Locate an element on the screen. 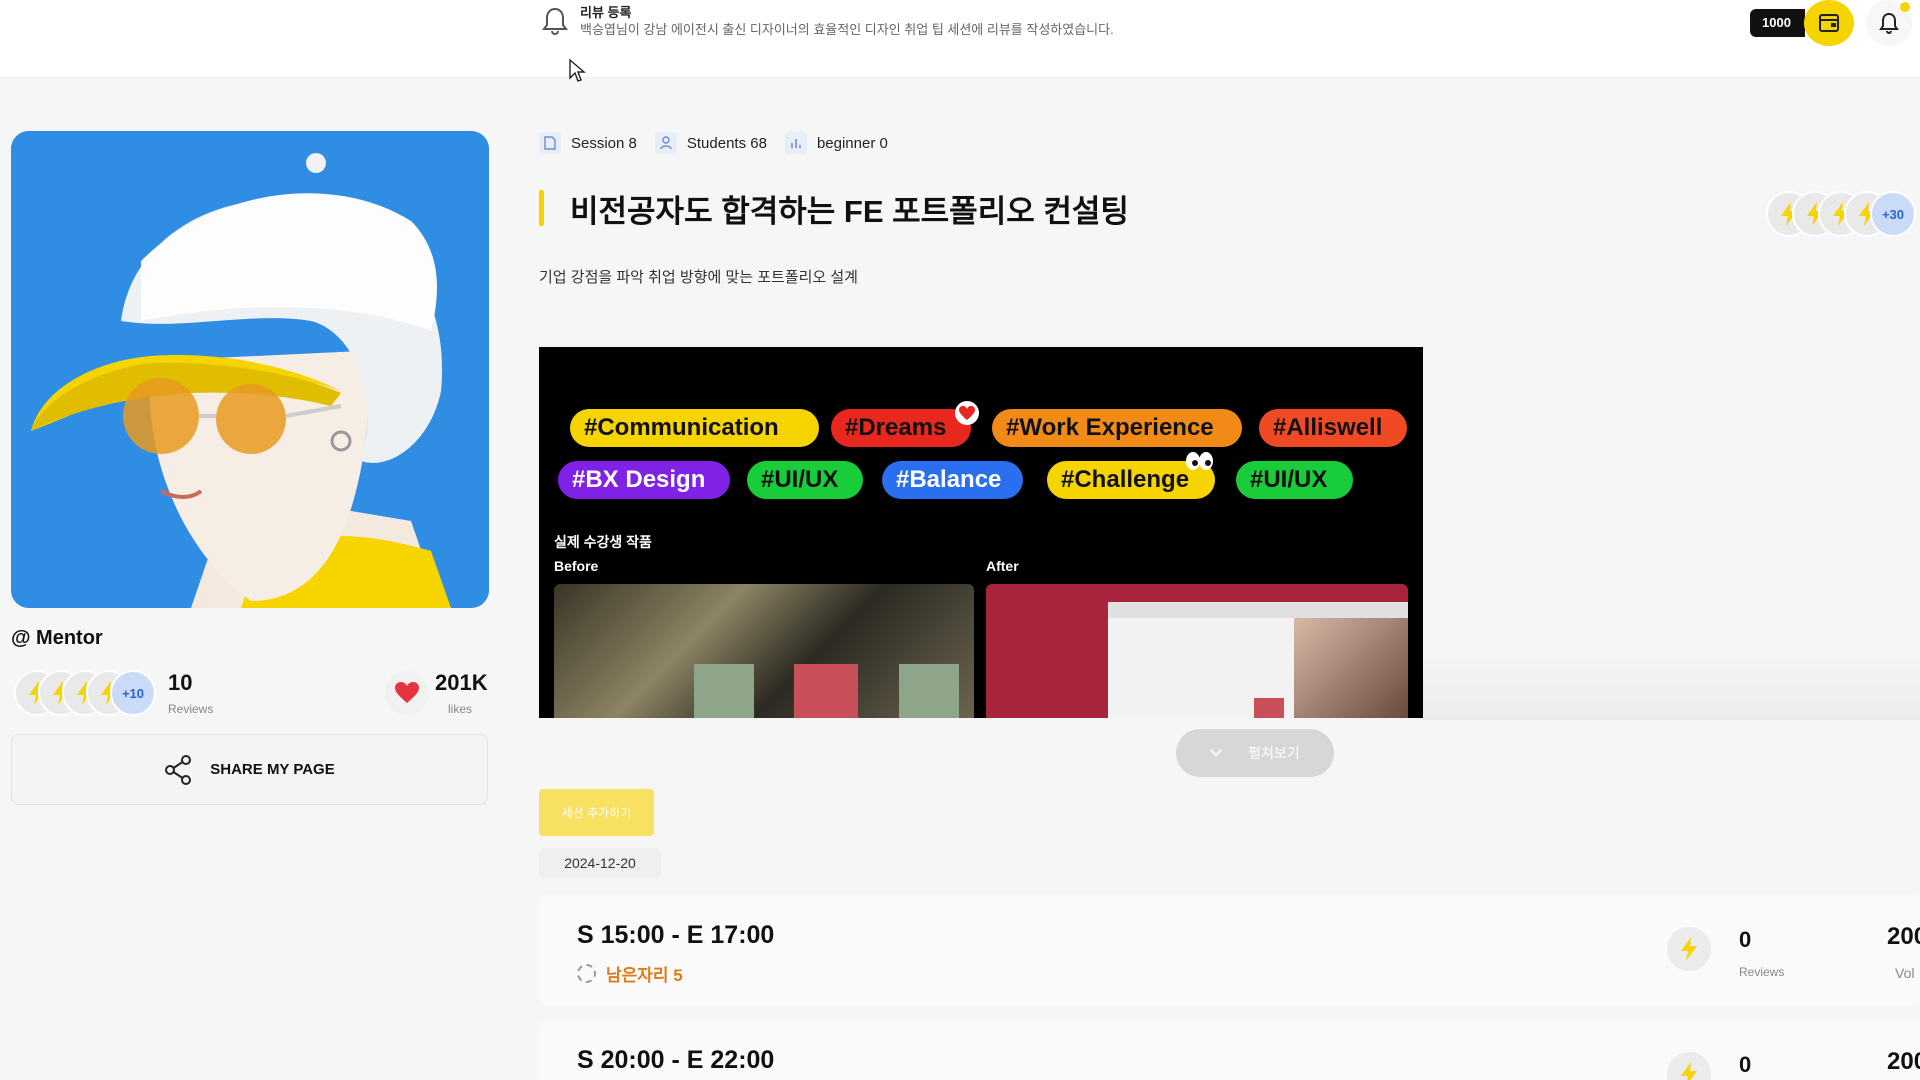 Image resolution: width=1920 pixels, height=1080 pixels. slot-time: S 15:00 - E 17:00 is located at coordinates (676, 935).